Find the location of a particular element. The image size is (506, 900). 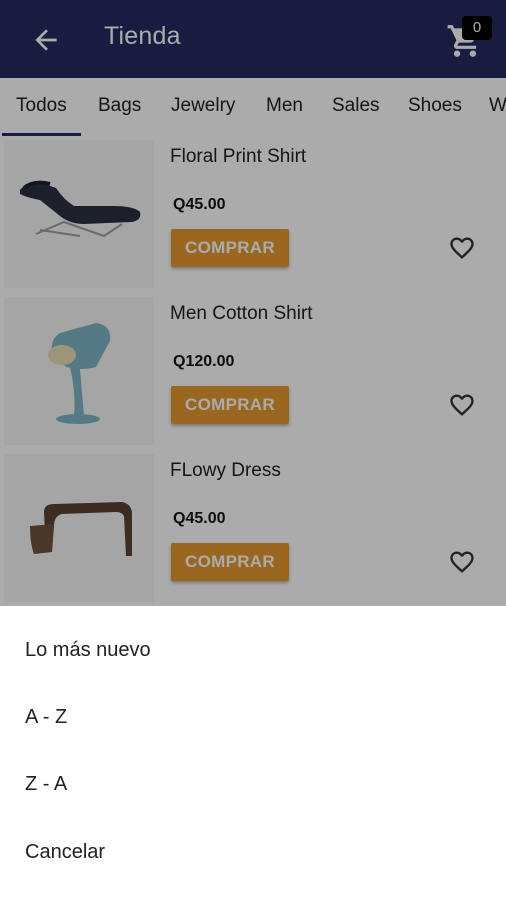

tab-sales: Sales is located at coordinates (356, 107).